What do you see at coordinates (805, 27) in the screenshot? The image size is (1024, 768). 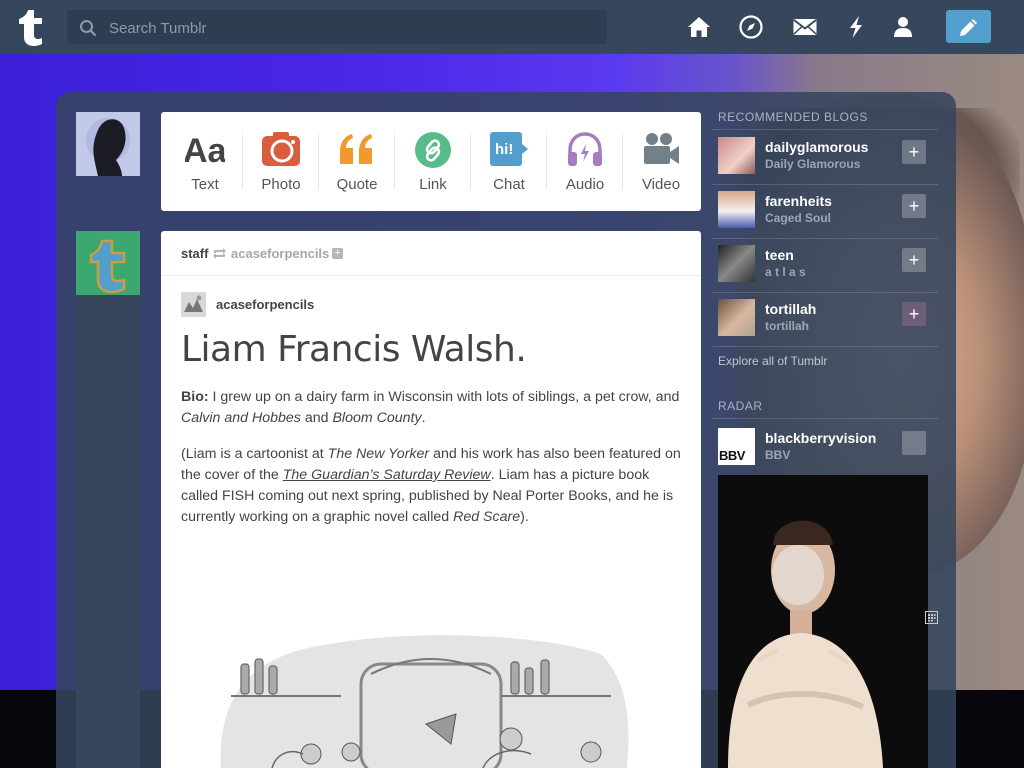 I see `inbox-mail-icon` at bounding box center [805, 27].